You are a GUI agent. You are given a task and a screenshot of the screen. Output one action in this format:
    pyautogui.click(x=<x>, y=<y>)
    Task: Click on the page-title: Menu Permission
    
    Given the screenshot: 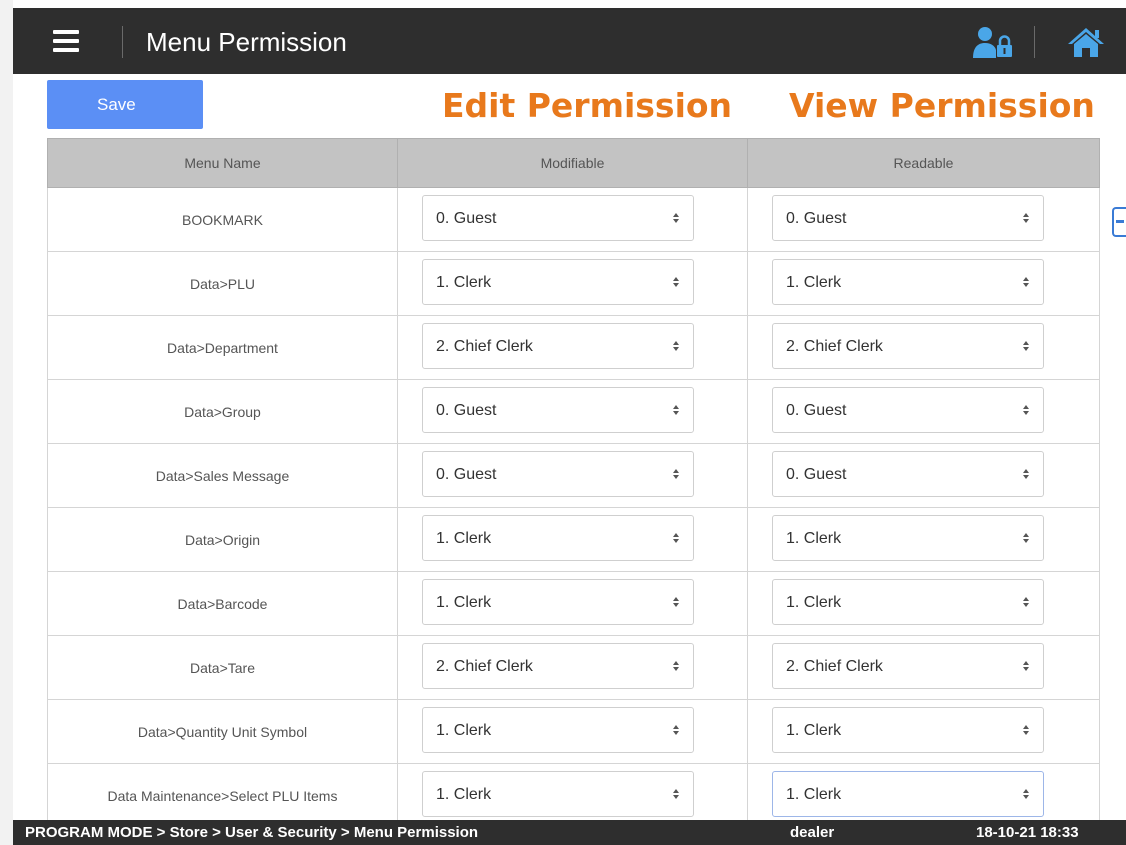 What is the action you would take?
    pyautogui.click(x=246, y=42)
    